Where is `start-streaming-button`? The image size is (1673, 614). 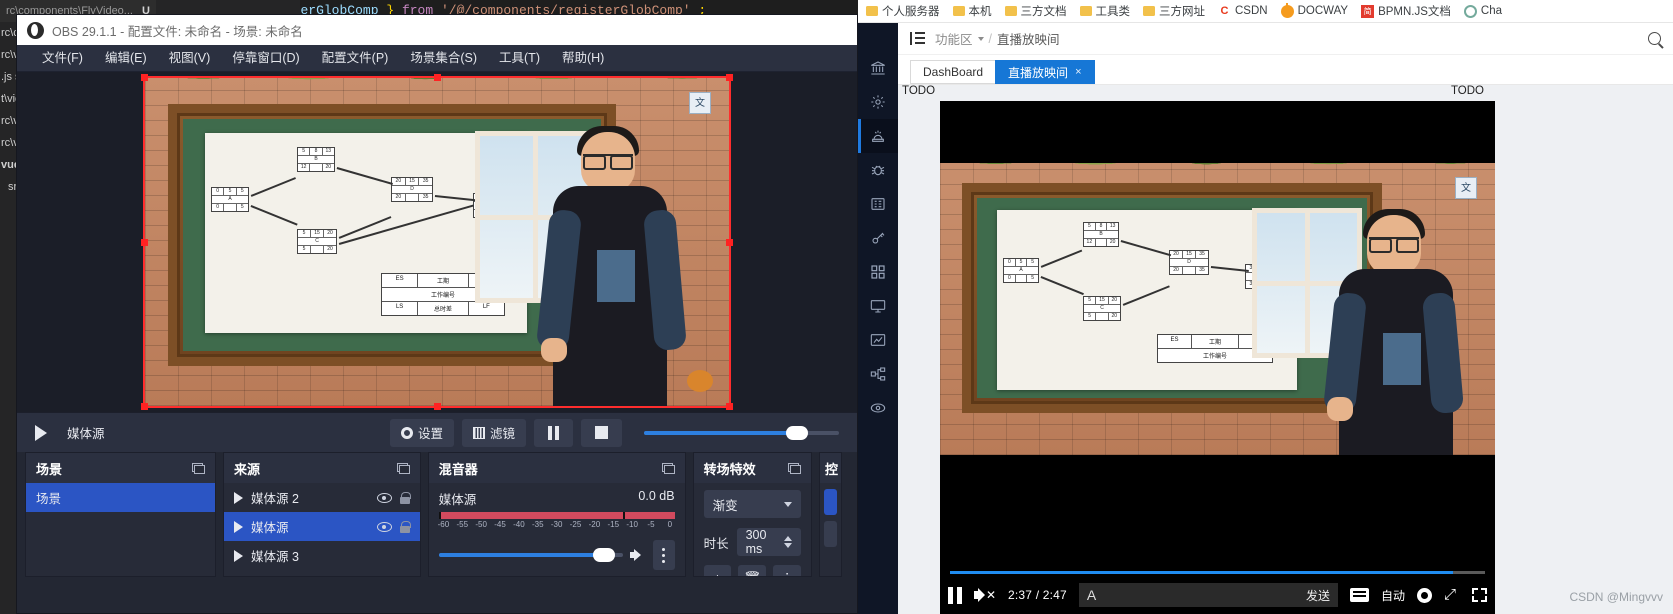
start-streaming-button is located at coordinates (830, 502).